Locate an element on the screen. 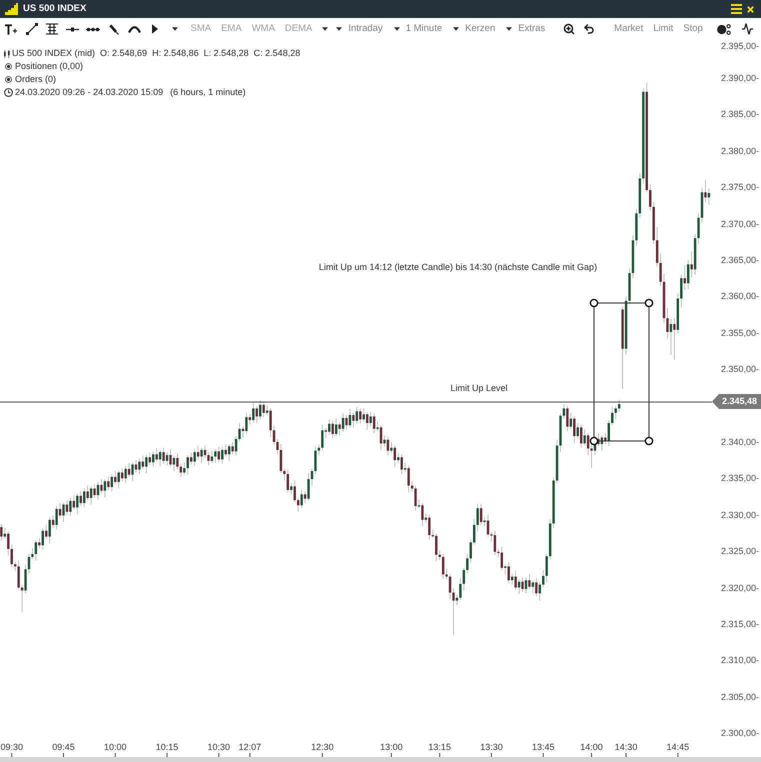  duration-label: (6 hours, 1 minute) is located at coordinates (208, 92).